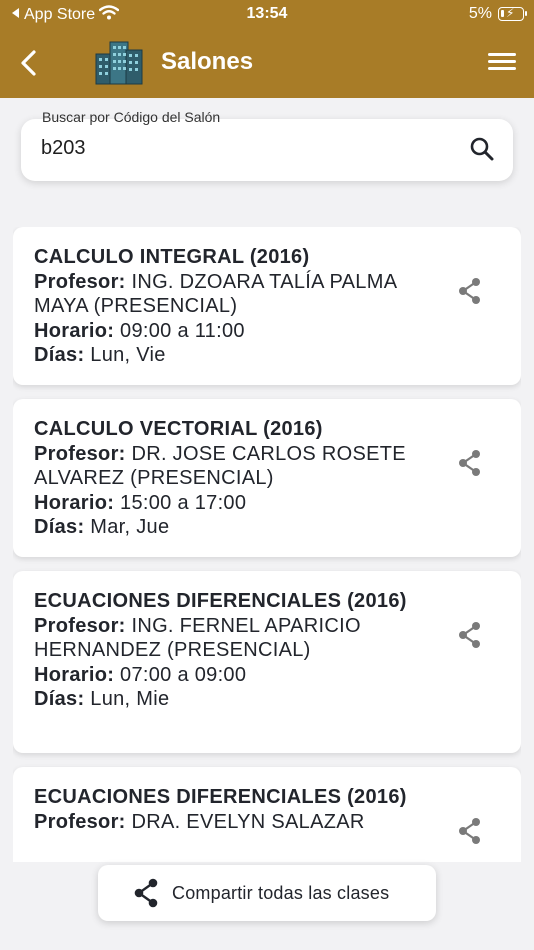  Describe the element at coordinates (131, 117) in the screenshot. I see `search-label: Buscar por Código del Salón` at that location.